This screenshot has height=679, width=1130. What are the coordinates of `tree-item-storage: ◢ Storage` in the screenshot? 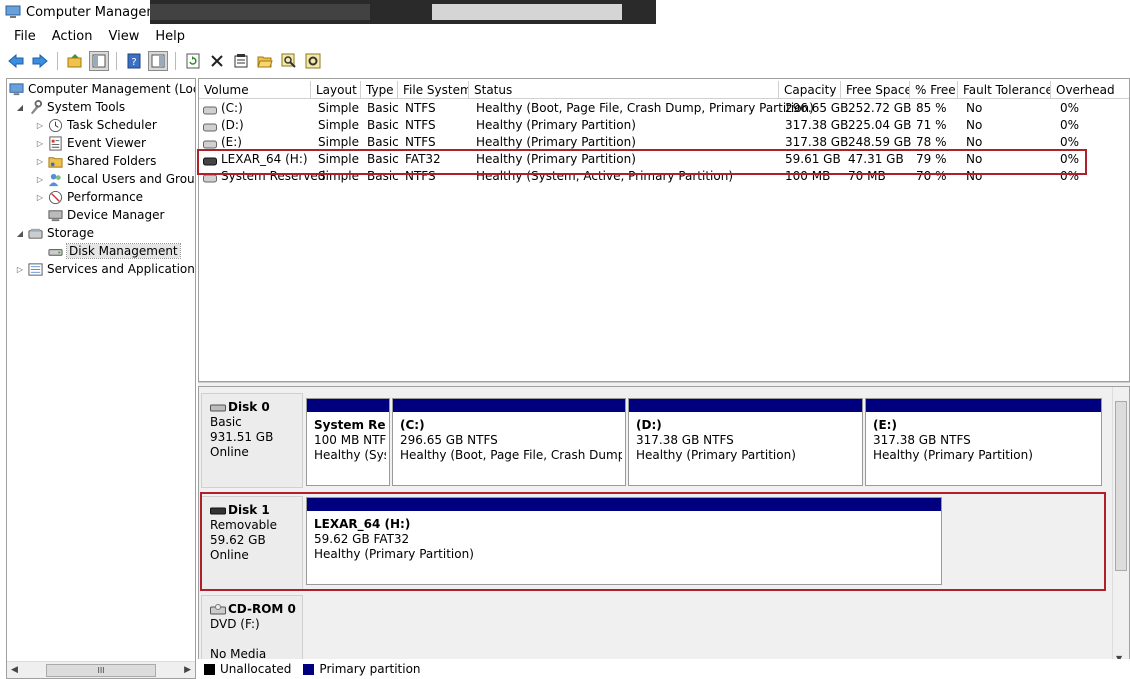 It's located at (54, 233).